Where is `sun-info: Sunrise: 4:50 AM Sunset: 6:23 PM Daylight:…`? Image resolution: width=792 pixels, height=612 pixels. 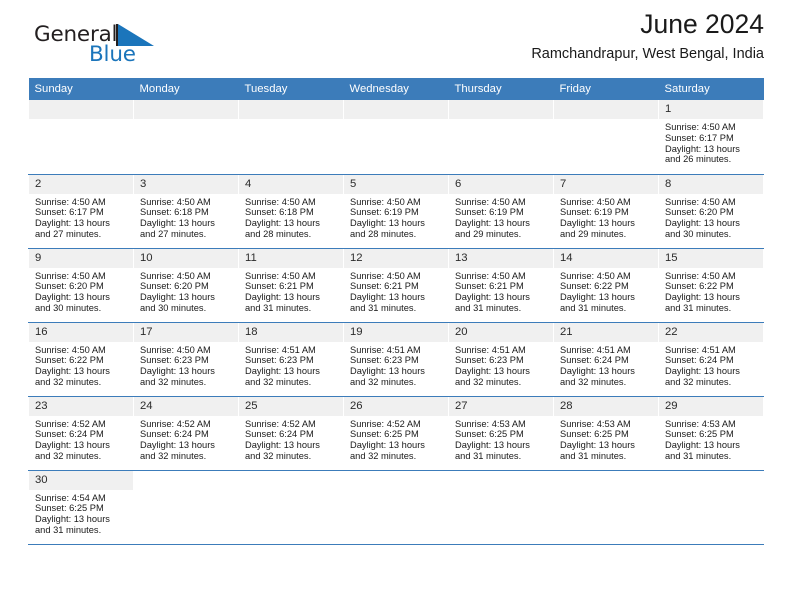 sun-info: Sunrise: 4:50 AM Sunset: 6:23 PM Daylight:… is located at coordinates (186, 365).